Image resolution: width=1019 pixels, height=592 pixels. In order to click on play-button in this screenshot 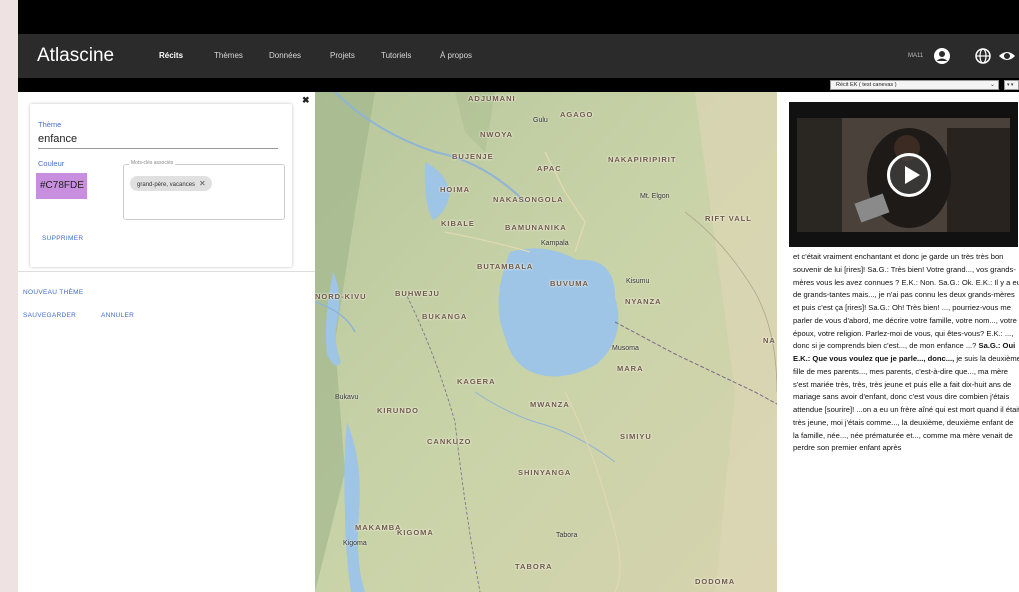, I will do `click(909, 175)`.